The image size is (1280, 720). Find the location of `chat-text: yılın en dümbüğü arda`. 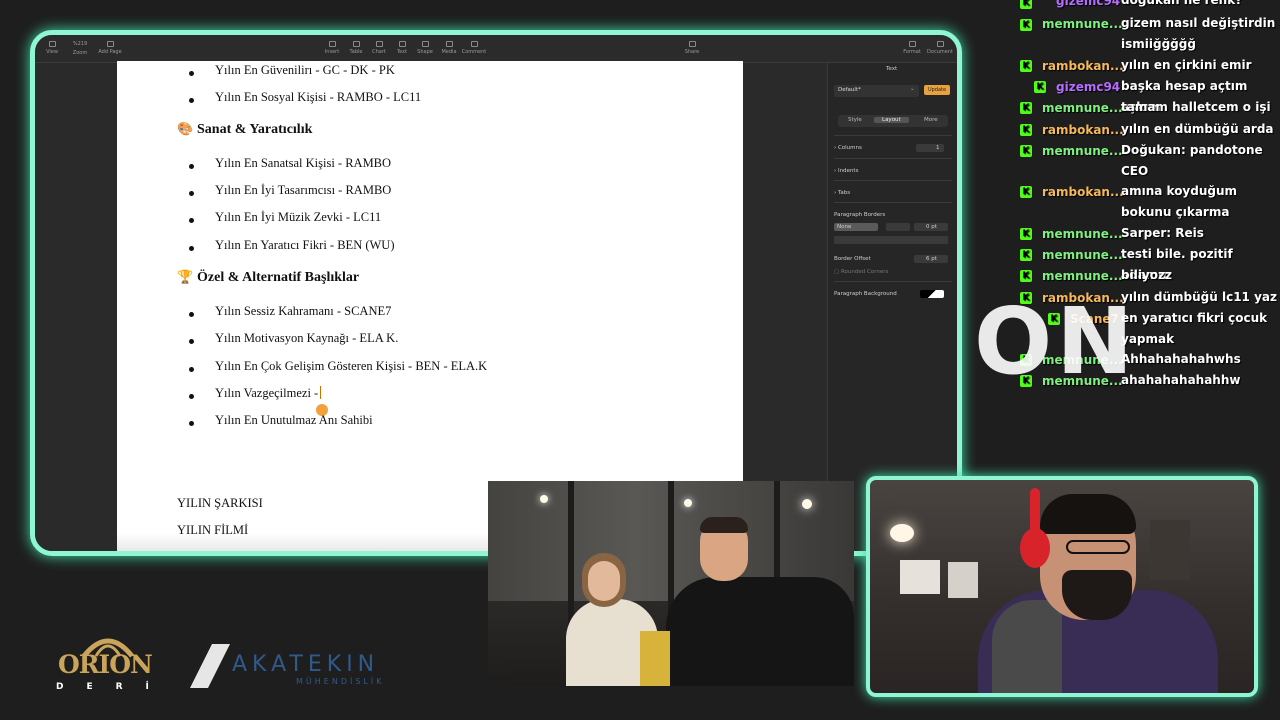

chat-text: yılın en dümbüğü arda is located at coordinates (1197, 129).